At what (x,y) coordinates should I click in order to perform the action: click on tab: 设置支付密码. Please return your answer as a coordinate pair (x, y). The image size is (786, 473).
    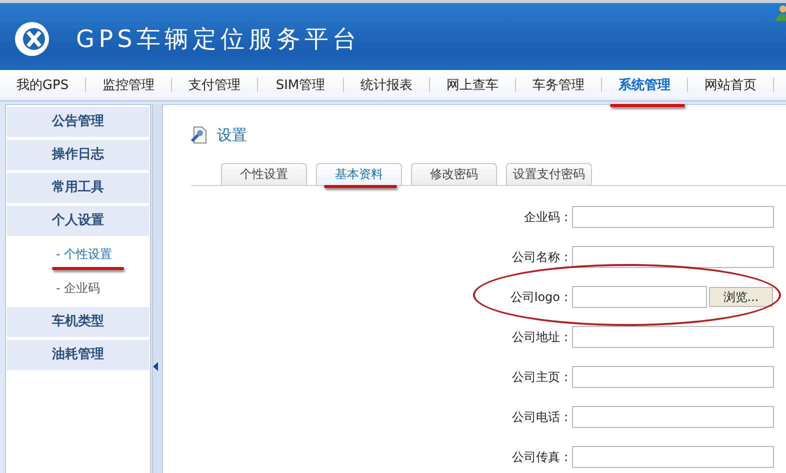
    Looking at the image, I should click on (549, 174).